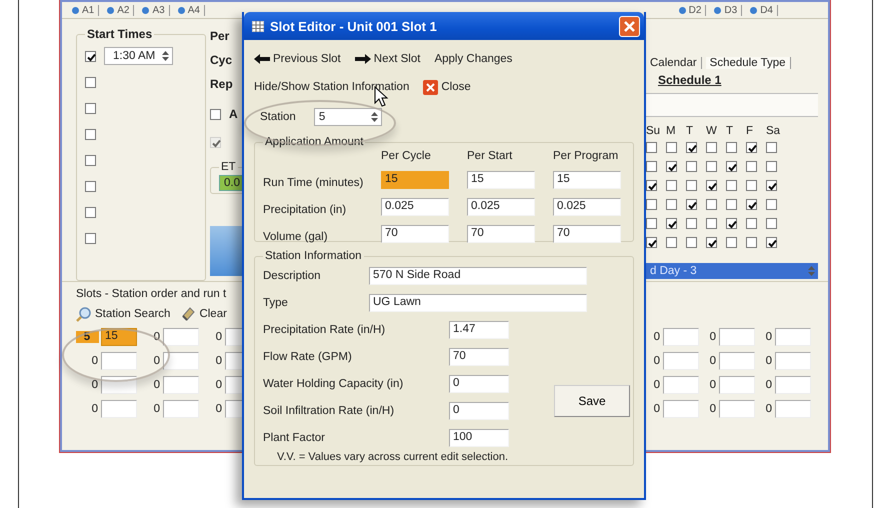 The image size is (890, 508). I want to click on program-tab: A1, so click(84, 10).